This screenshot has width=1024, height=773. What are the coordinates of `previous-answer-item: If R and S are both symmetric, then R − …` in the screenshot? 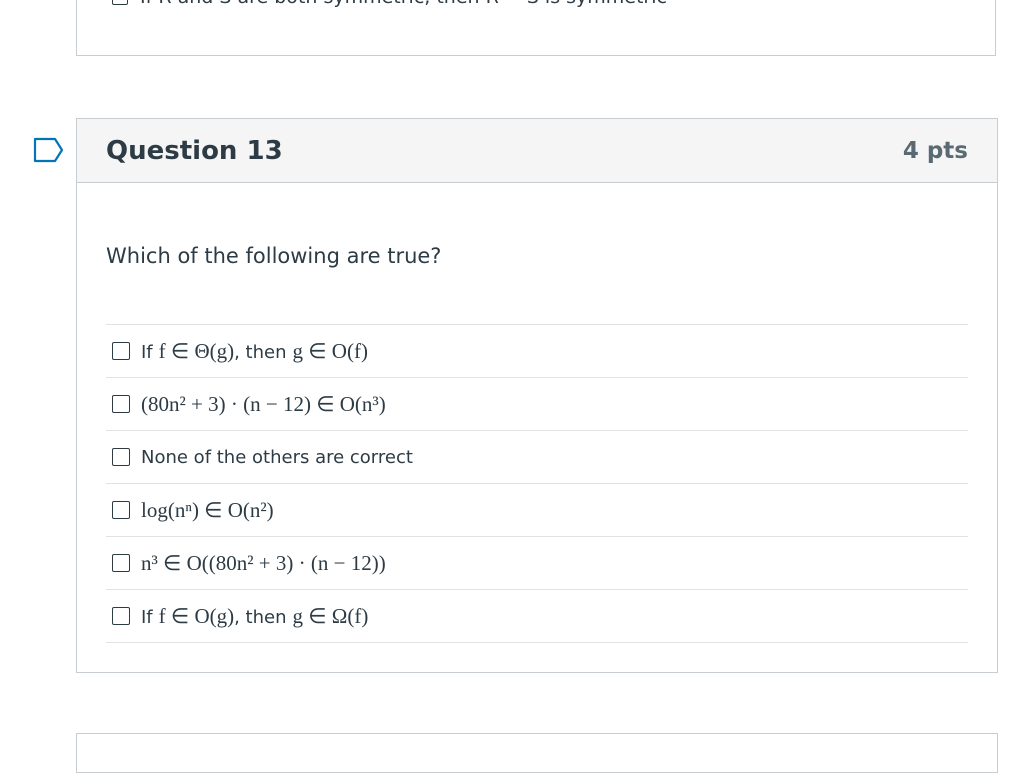 It's located at (389, 5).